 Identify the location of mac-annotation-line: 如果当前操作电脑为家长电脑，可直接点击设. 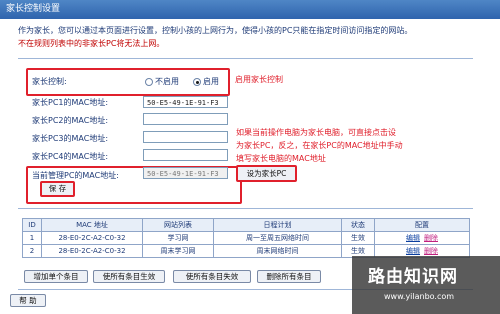
(316, 132).